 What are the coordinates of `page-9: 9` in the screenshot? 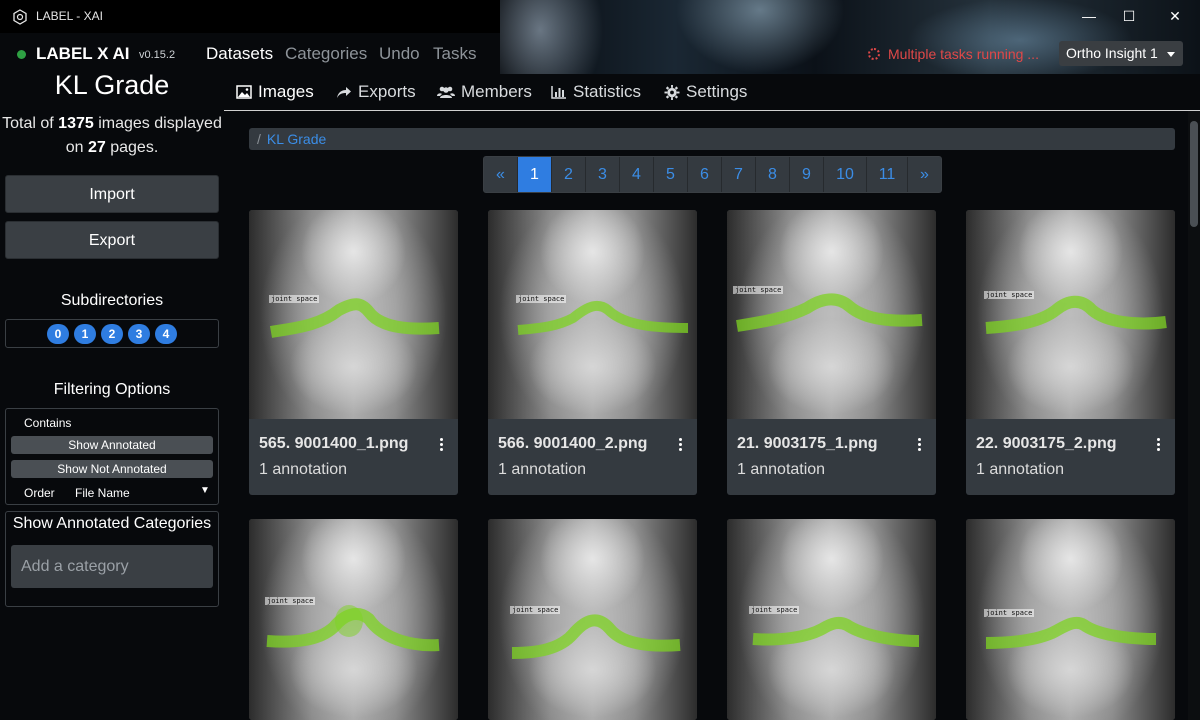 It's located at (807, 174).